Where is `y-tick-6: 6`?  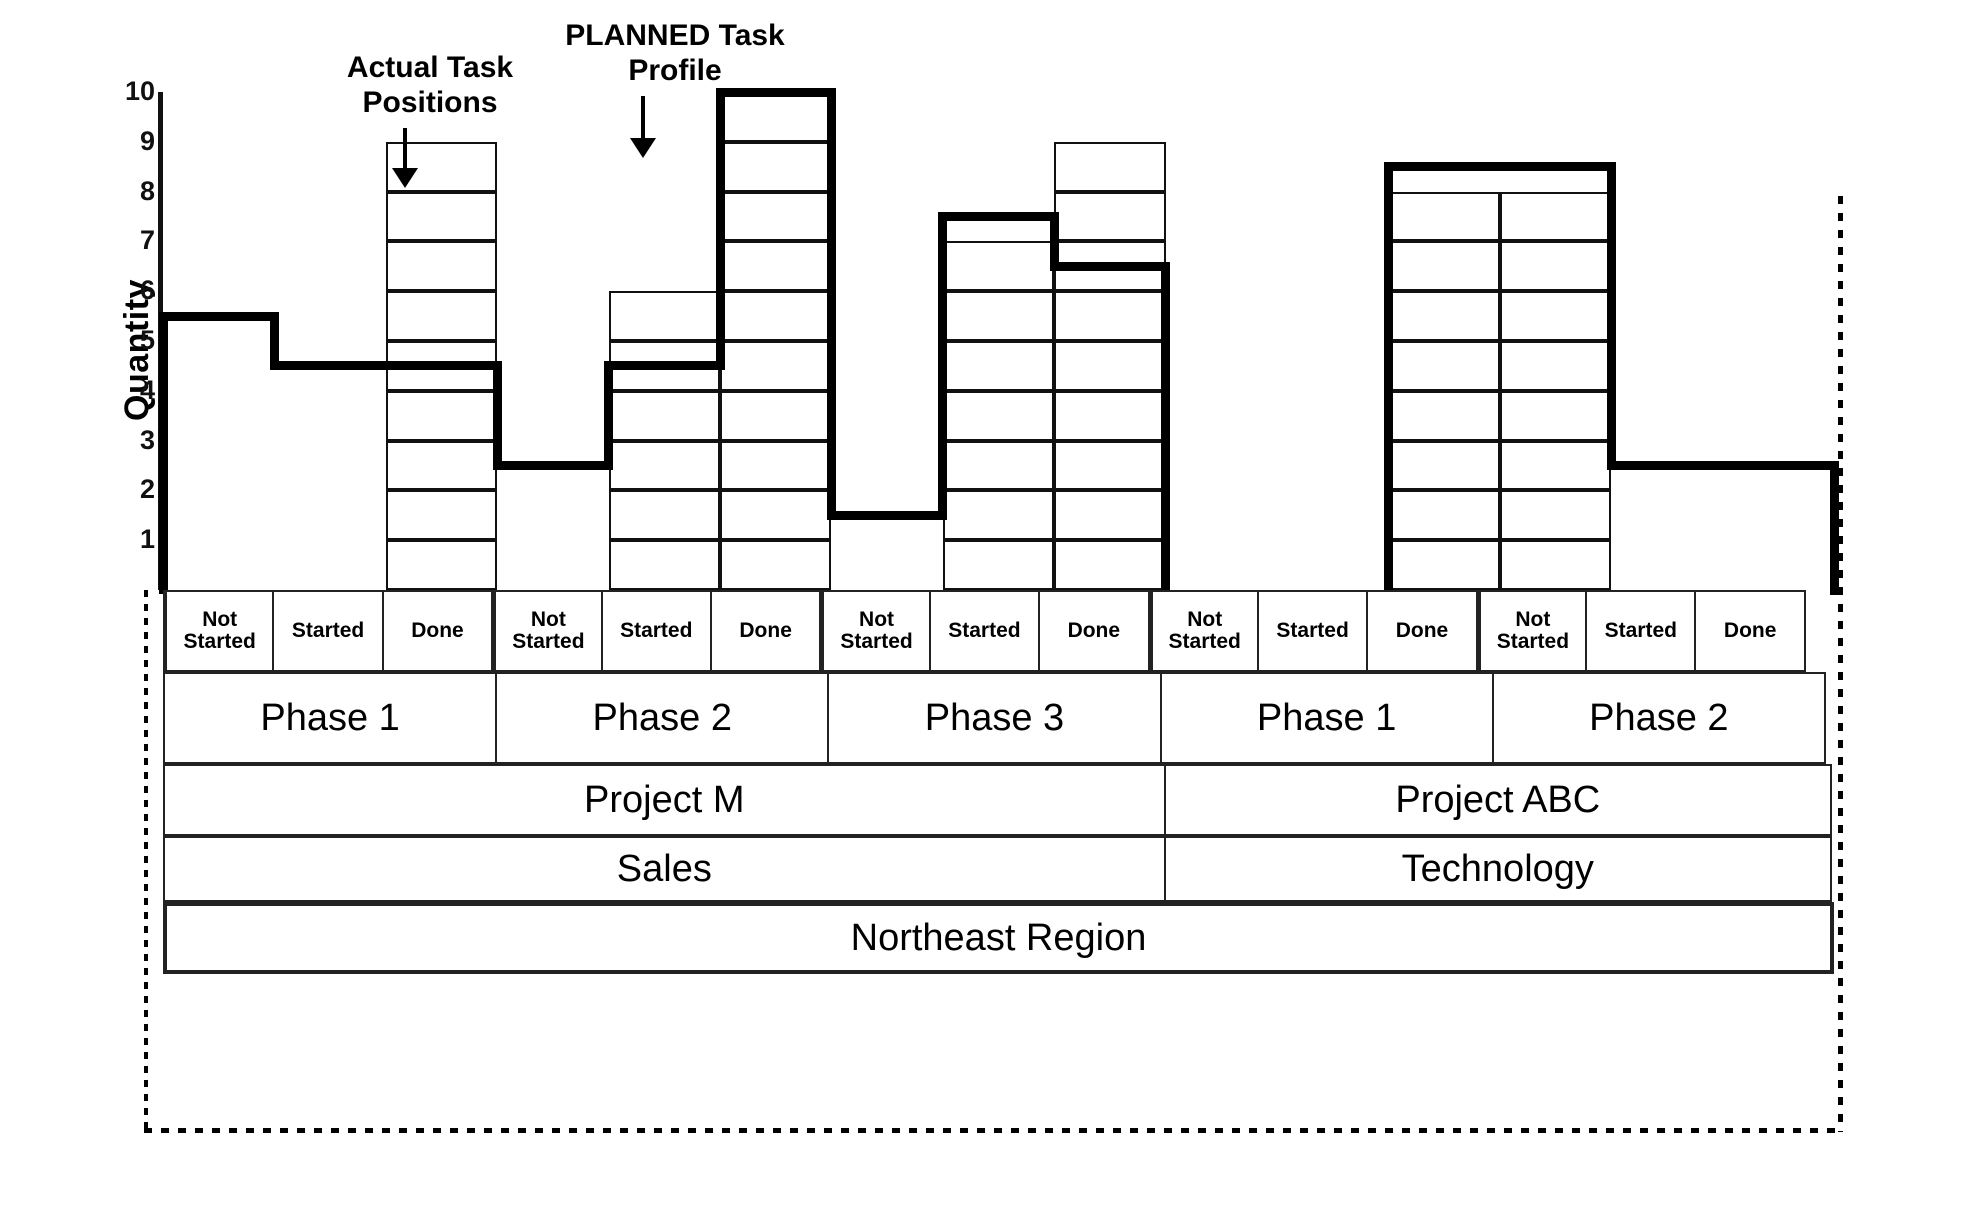
y-tick-6: 6 is located at coordinates (147, 290).